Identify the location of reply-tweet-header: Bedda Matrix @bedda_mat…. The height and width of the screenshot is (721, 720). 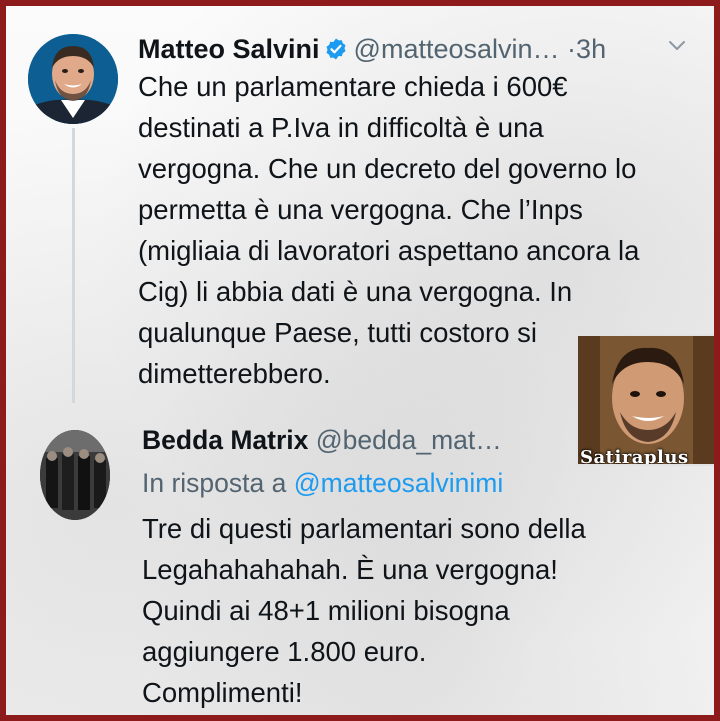
(322, 440).